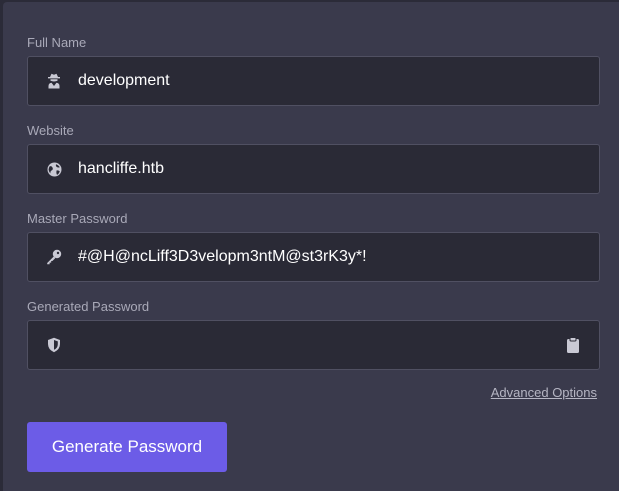 The image size is (619, 491). I want to click on full-name-label: Full Name, so click(57, 42).